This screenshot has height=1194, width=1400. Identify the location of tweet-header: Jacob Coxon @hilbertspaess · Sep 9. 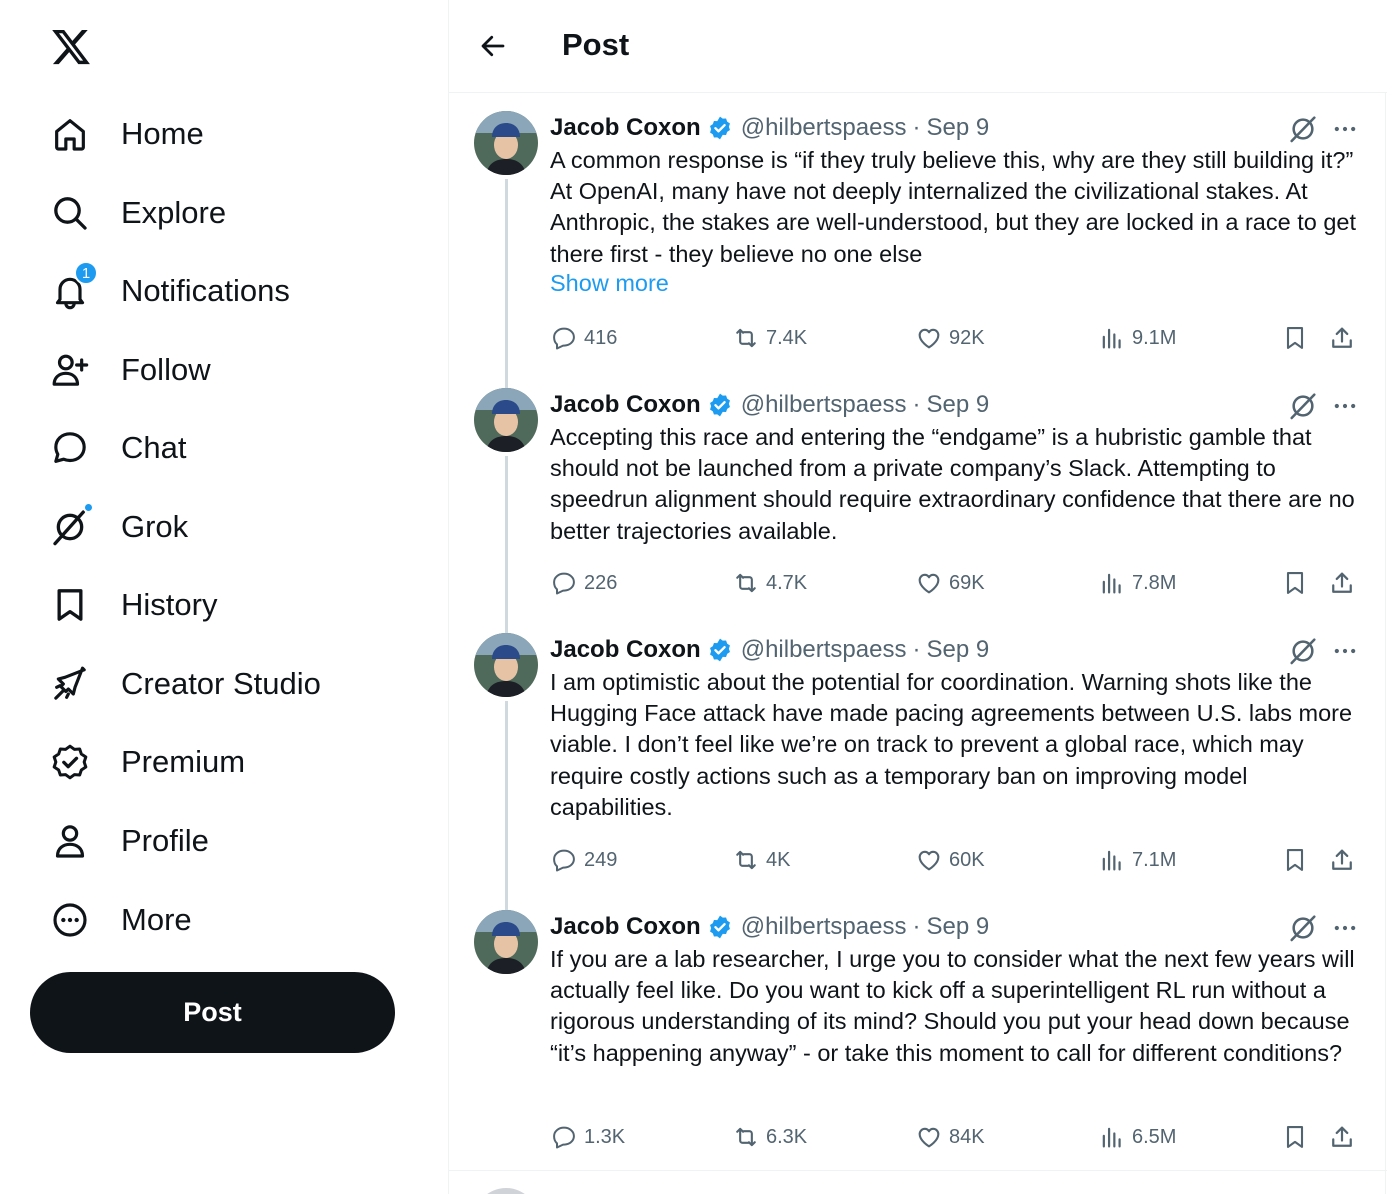
(769, 927).